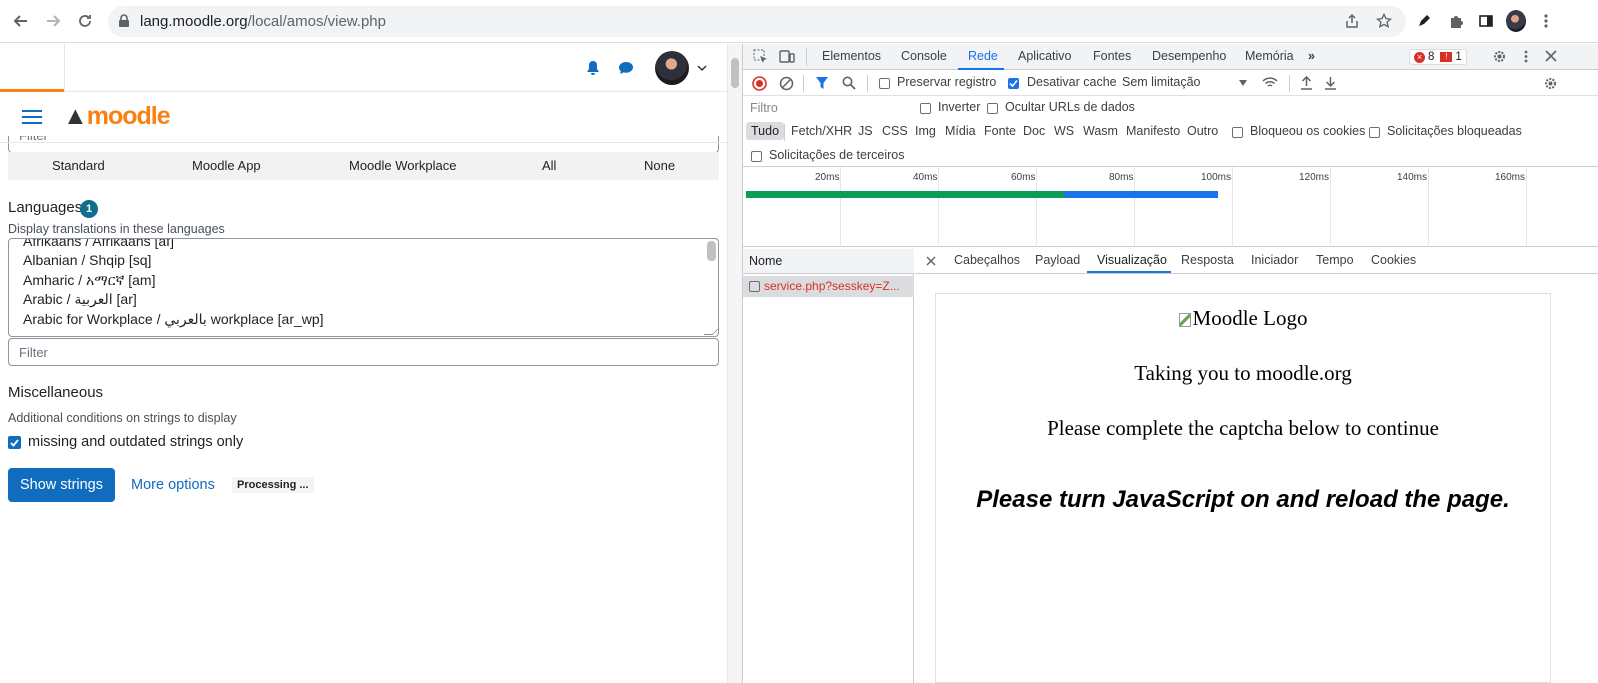  Describe the element at coordinates (1311, 56) in the screenshot. I see `more-tabs-icon: »` at that location.